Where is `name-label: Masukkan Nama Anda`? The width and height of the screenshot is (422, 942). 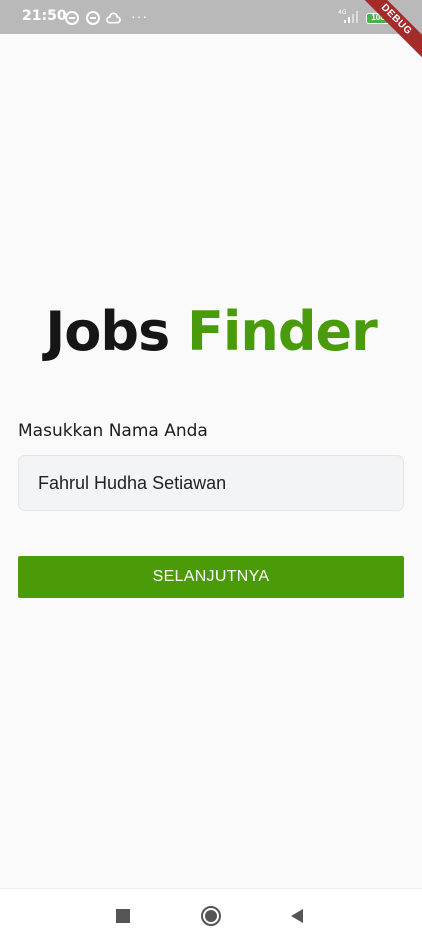 name-label: Masukkan Nama Anda is located at coordinates (113, 431).